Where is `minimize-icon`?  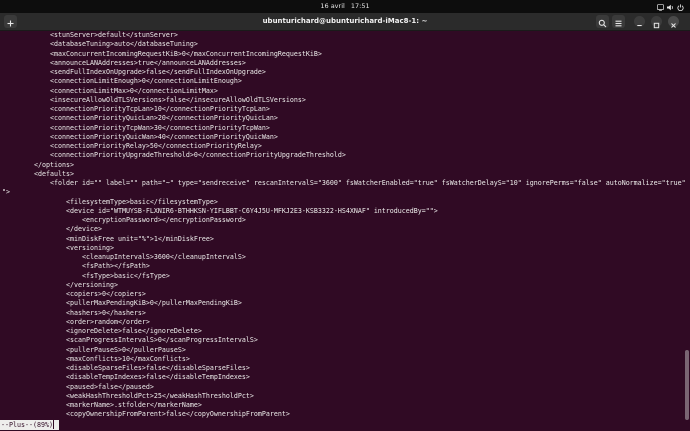 minimize-icon is located at coordinates (639, 25).